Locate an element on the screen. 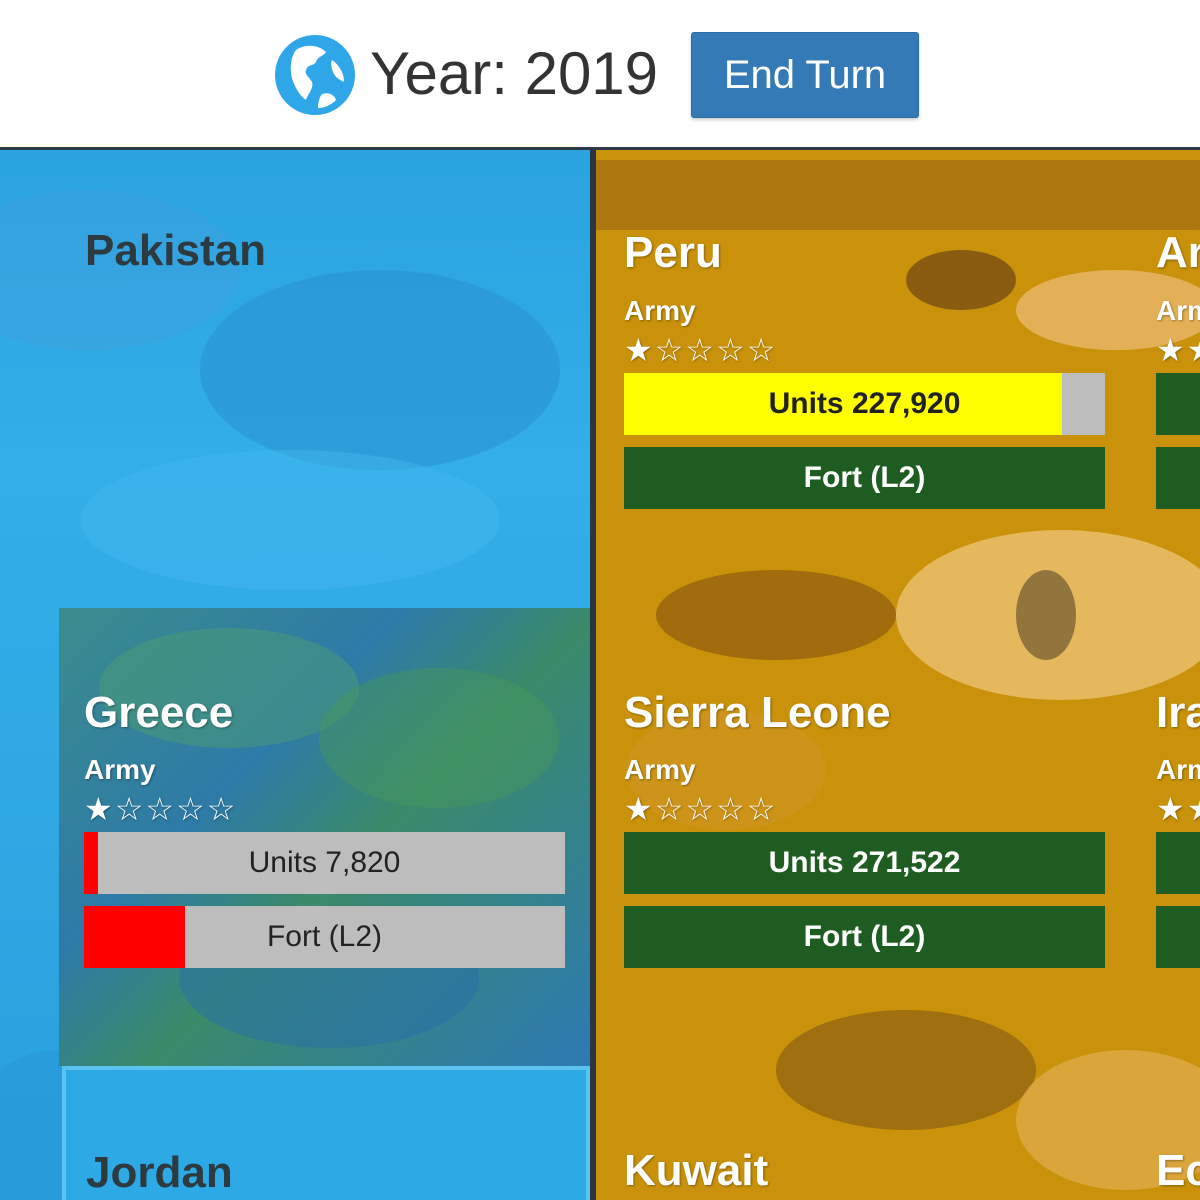 The width and height of the screenshot is (1200, 1200). territory-jordan: Jordan is located at coordinates (326, 1133).